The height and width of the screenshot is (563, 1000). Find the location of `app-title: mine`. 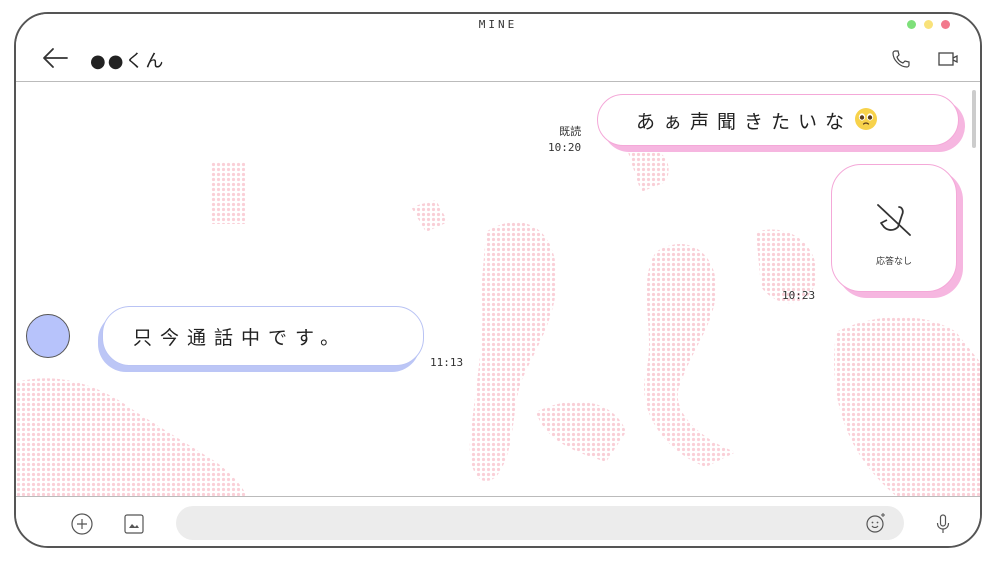

app-title: mine is located at coordinates (498, 24).